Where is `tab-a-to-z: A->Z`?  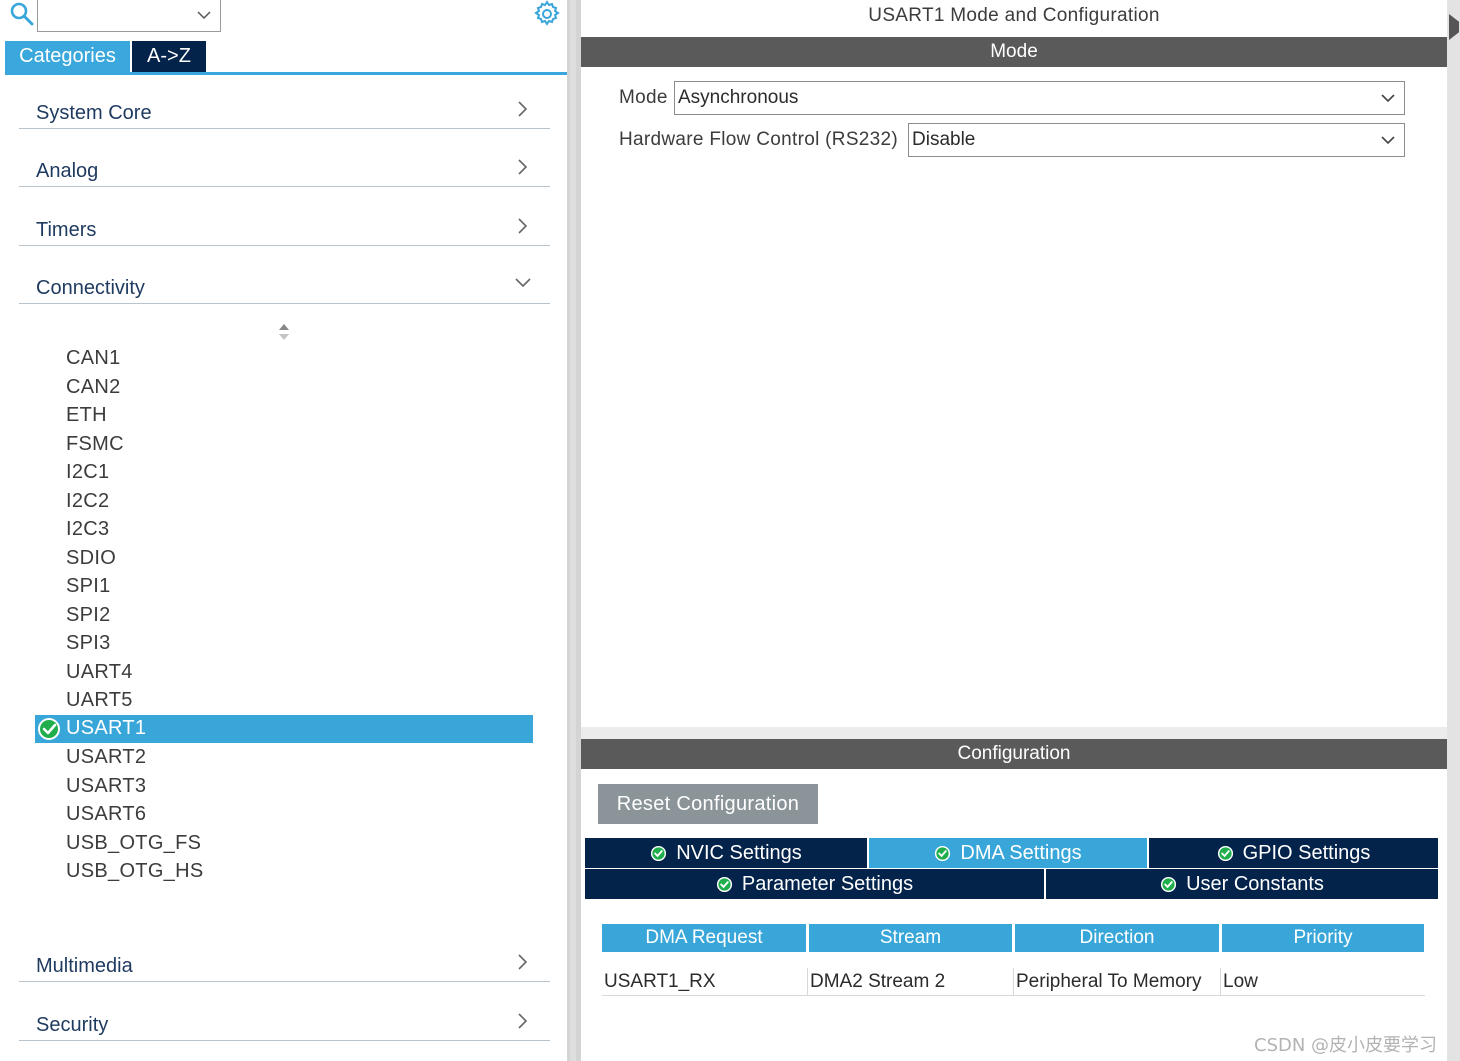
tab-a-to-z: A->Z is located at coordinates (169, 56).